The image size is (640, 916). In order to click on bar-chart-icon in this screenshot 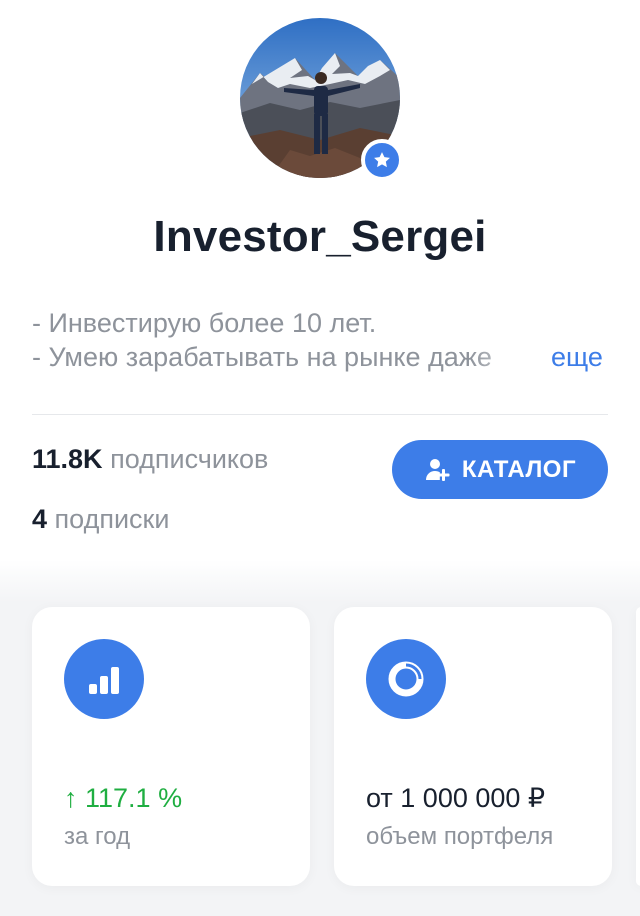, I will do `click(104, 680)`.